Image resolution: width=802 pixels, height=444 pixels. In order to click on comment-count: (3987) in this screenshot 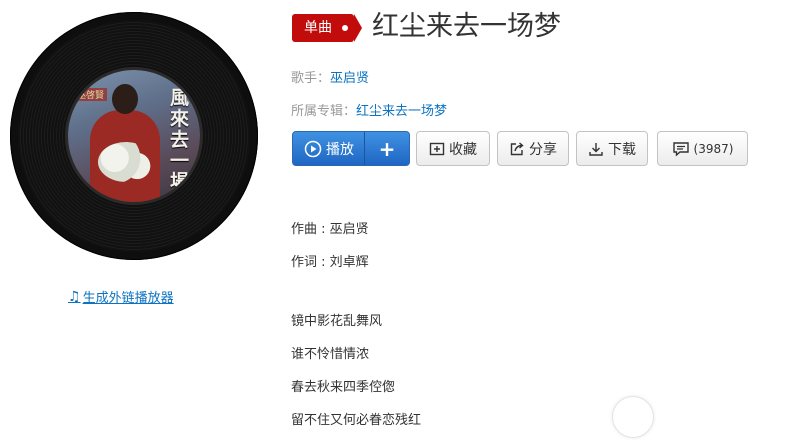, I will do `click(713, 148)`.